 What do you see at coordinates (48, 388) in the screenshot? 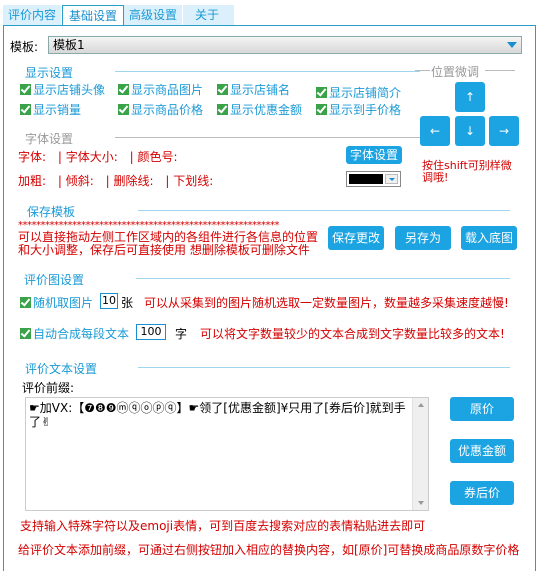
I see `prefix-label: 评价前缀:` at bounding box center [48, 388].